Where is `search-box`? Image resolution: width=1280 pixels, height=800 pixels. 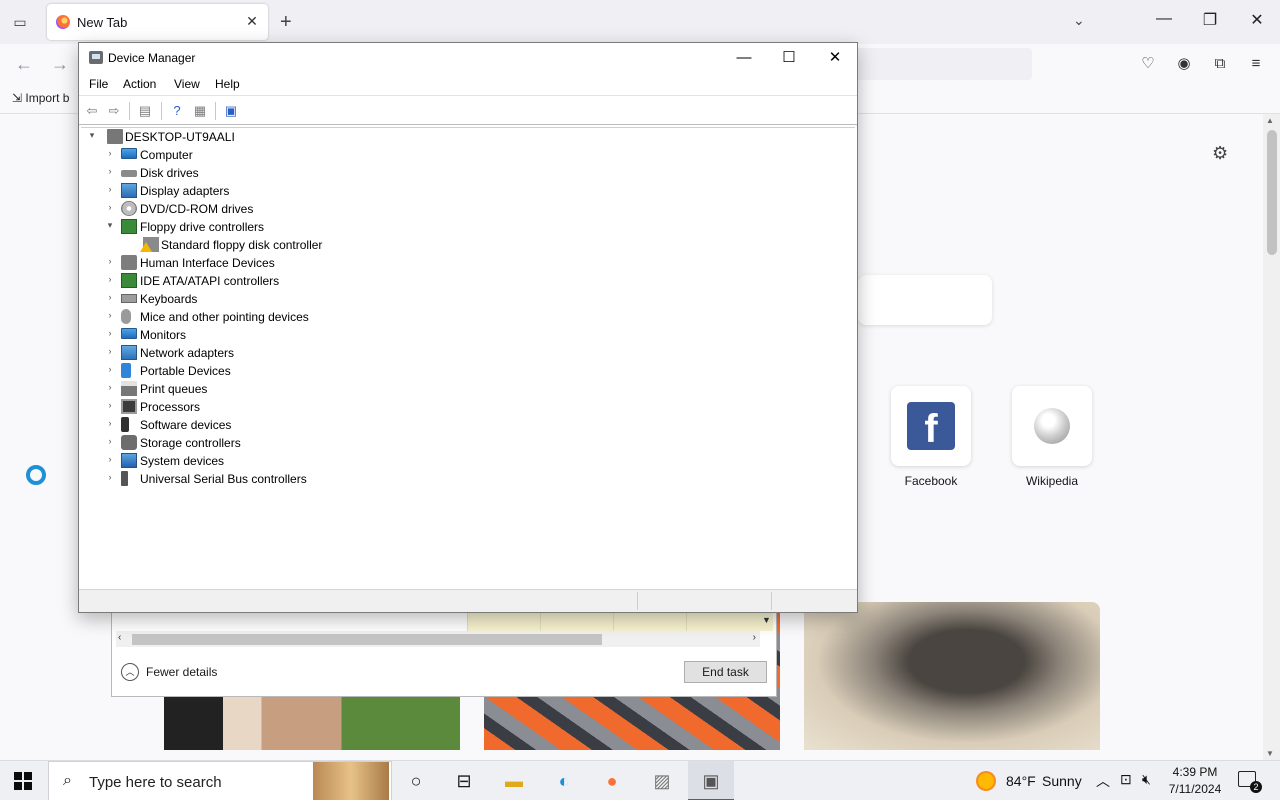
search-box is located at coordinates (925, 300).